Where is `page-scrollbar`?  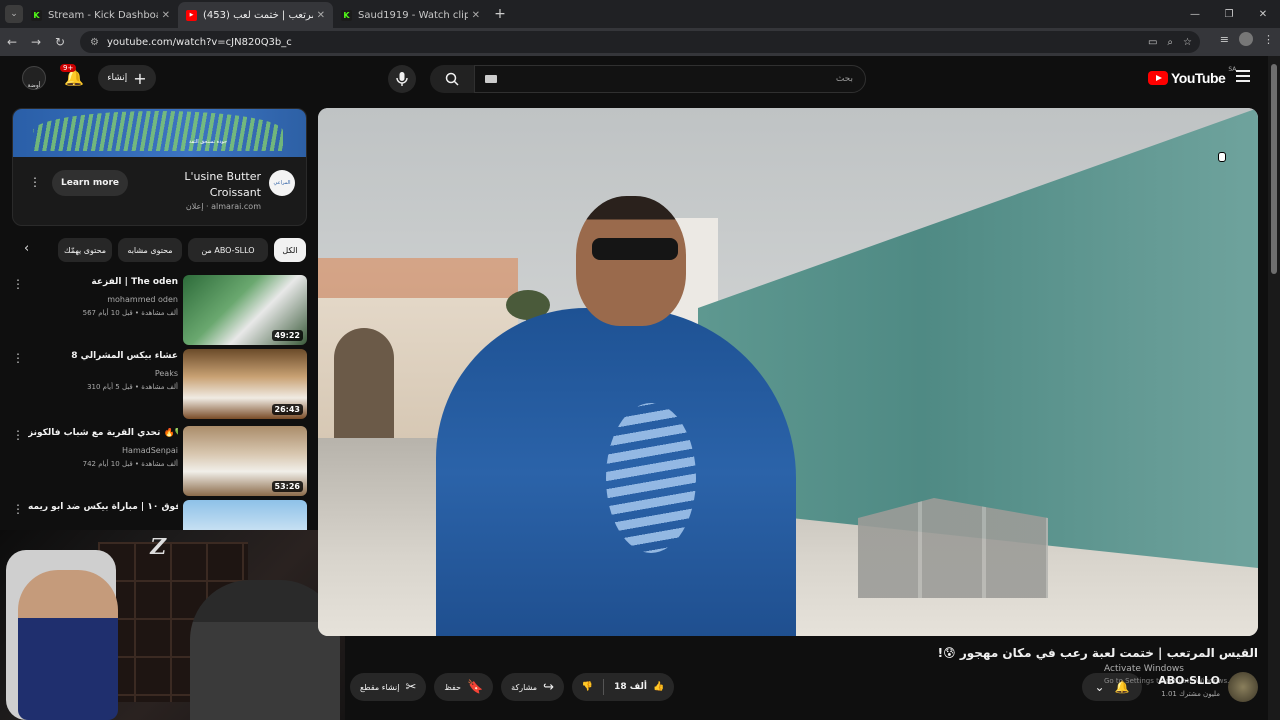
page-scrollbar is located at coordinates (1274, 388).